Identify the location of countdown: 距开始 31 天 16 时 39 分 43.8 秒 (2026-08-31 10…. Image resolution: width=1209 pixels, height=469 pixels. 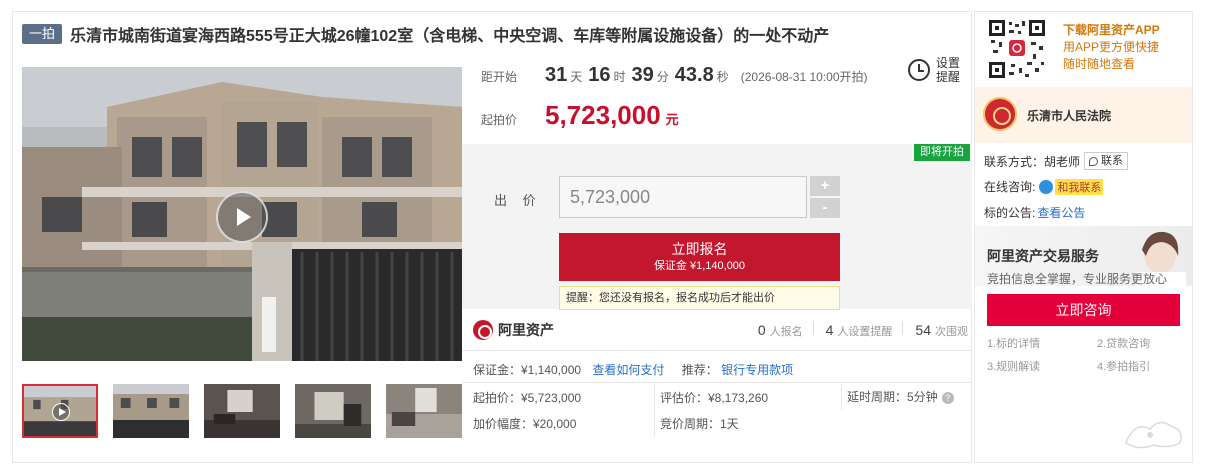
(674, 75).